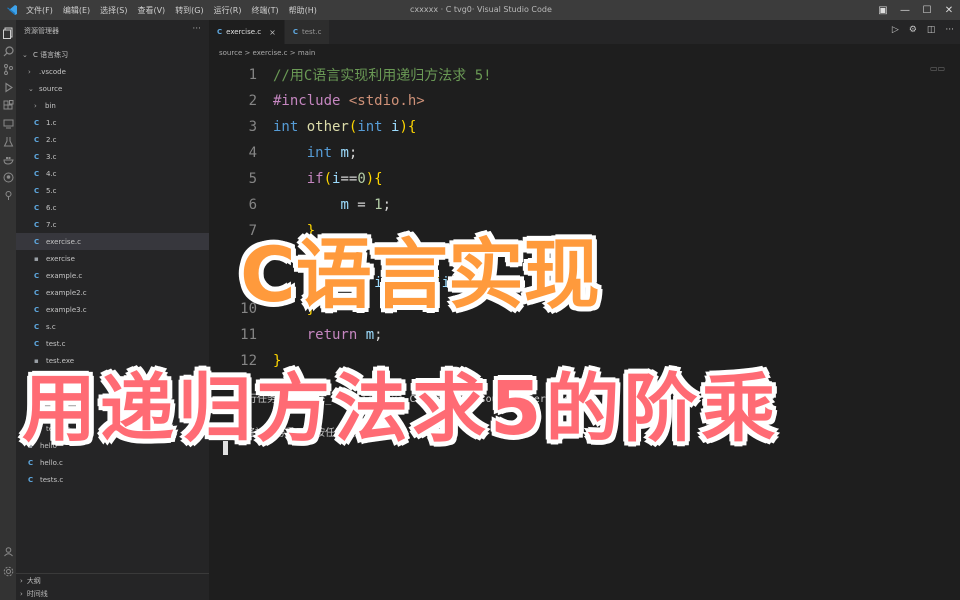 The width and height of the screenshot is (960, 600). What do you see at coordinates (344, 153) in the screenshot?
I see `code-token: m` at bounding box center [344, 153].